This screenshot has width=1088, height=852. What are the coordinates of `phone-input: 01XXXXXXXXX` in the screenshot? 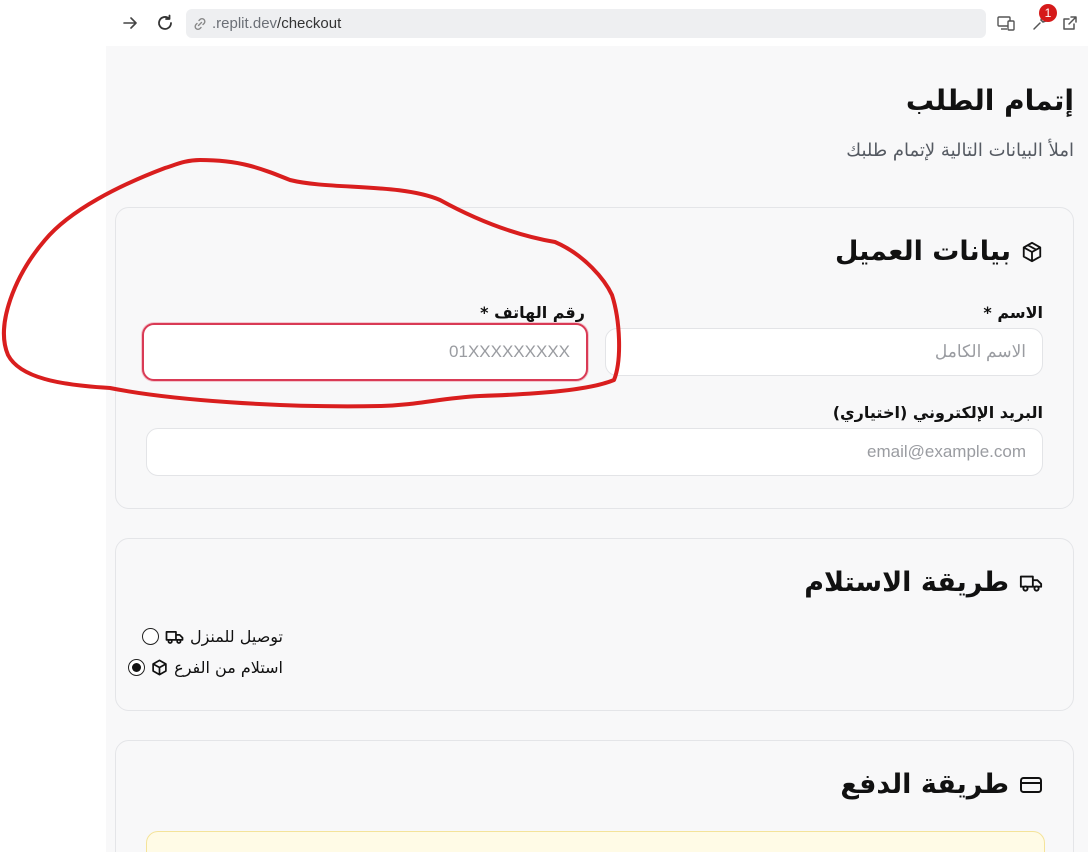 It's located at (365, 352).